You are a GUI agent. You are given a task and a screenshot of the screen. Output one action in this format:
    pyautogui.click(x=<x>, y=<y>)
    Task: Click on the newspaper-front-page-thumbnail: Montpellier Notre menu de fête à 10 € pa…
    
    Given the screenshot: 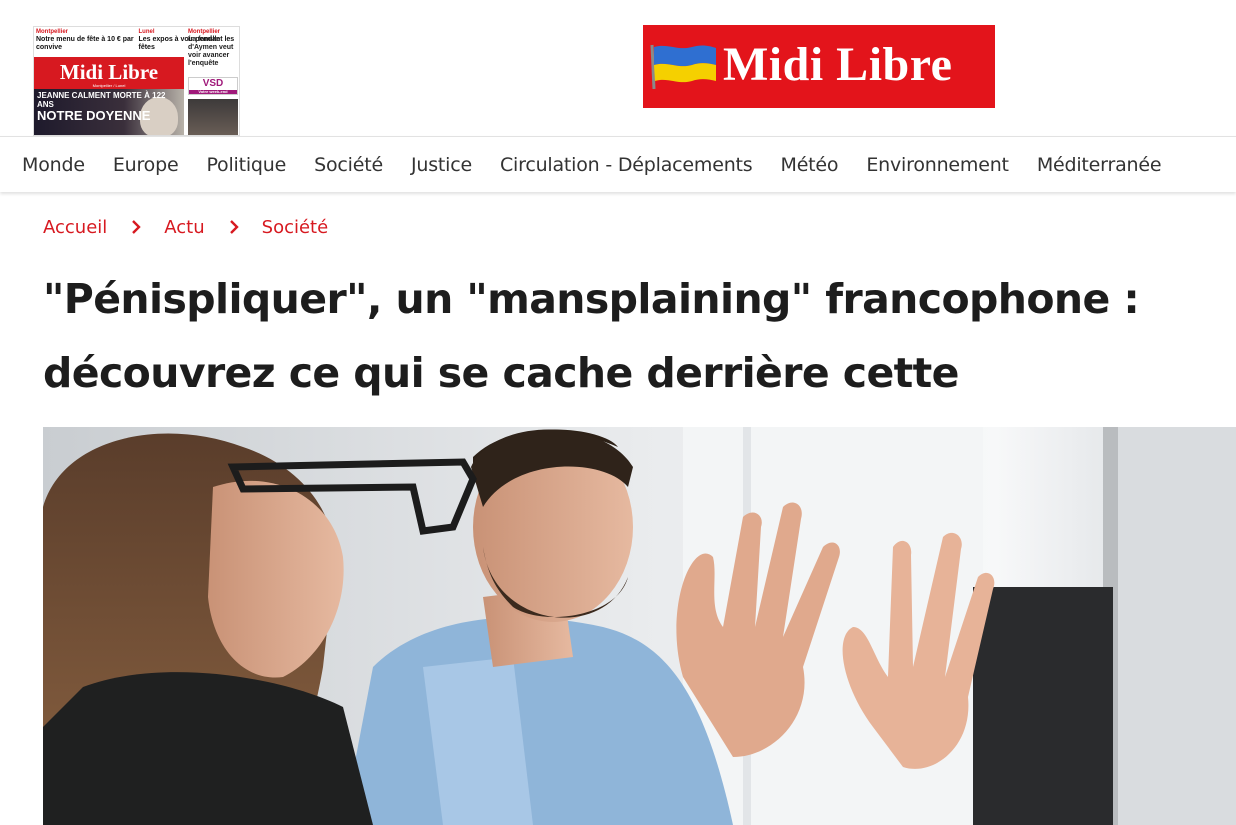 What is the action you would take?
    pyautogui.click(x=136, y=81)
    